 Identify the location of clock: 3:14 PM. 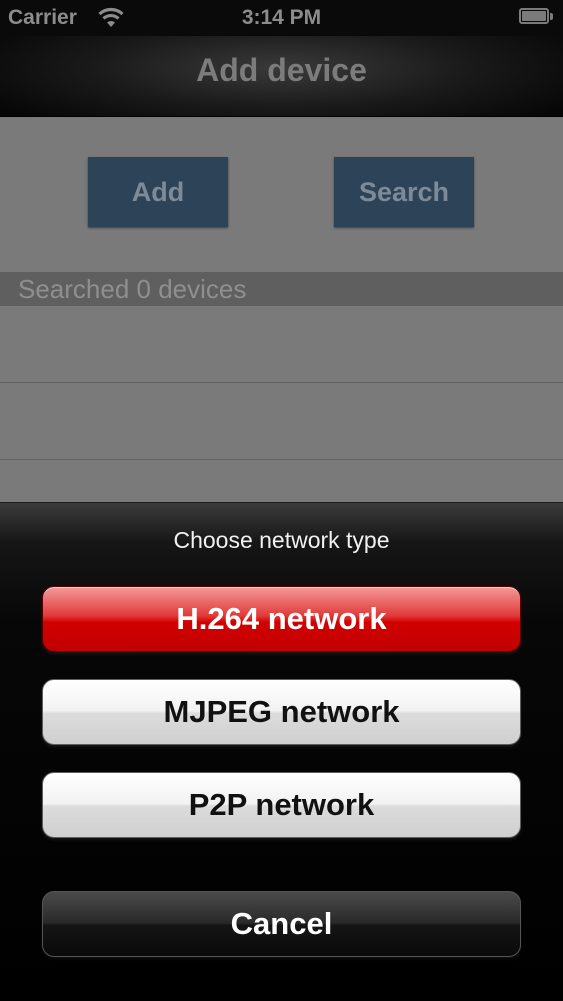
(281, 17).